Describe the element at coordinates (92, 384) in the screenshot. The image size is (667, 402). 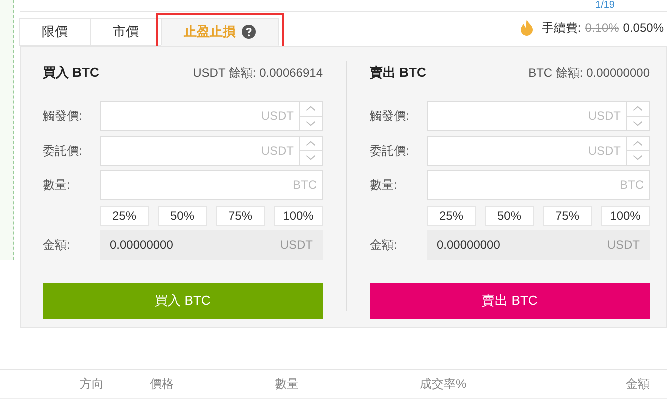
I see `column-header: 方向` at that location.